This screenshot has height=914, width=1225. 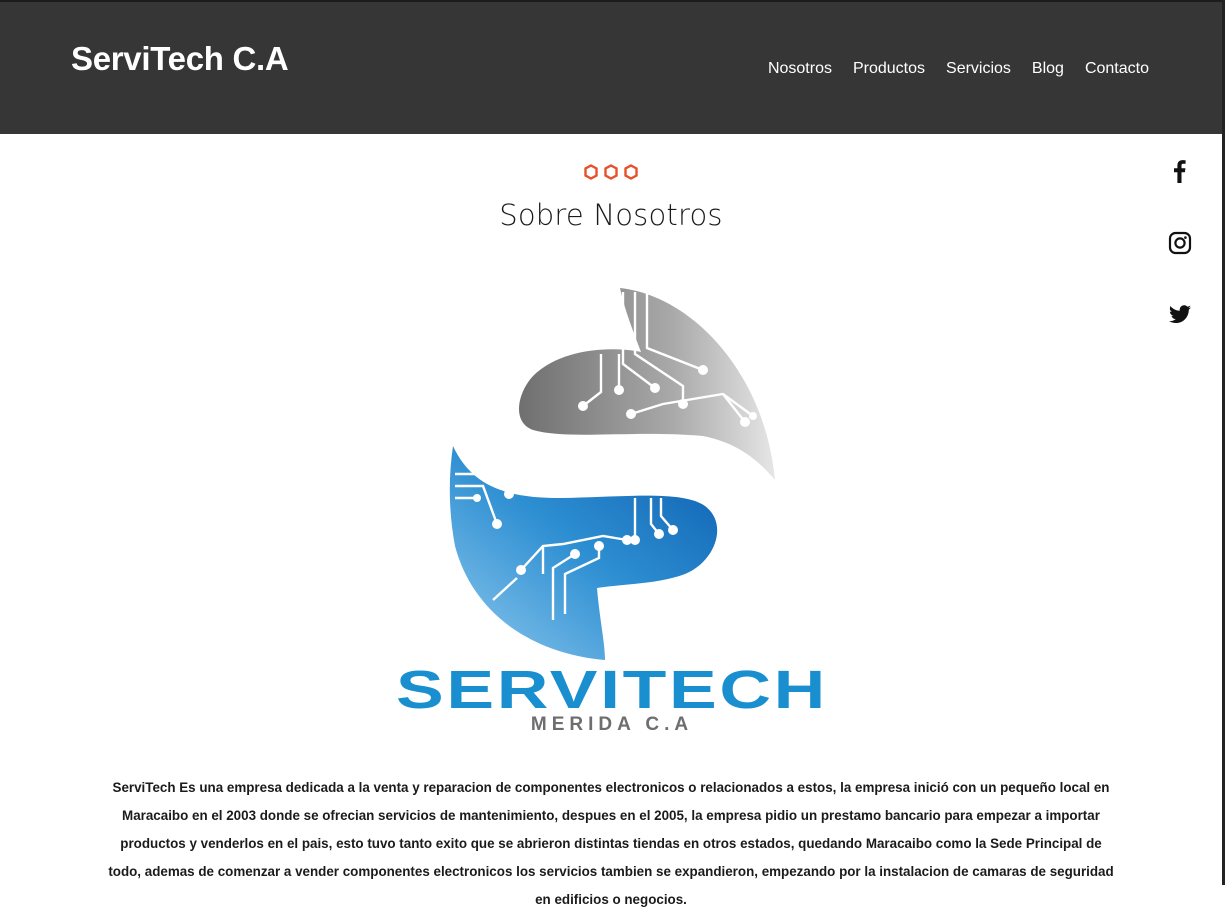 What do you see at coordinates (1180, 243) in the screenshot?
I see `instagram-icon` at bounding box center [1180, 243].